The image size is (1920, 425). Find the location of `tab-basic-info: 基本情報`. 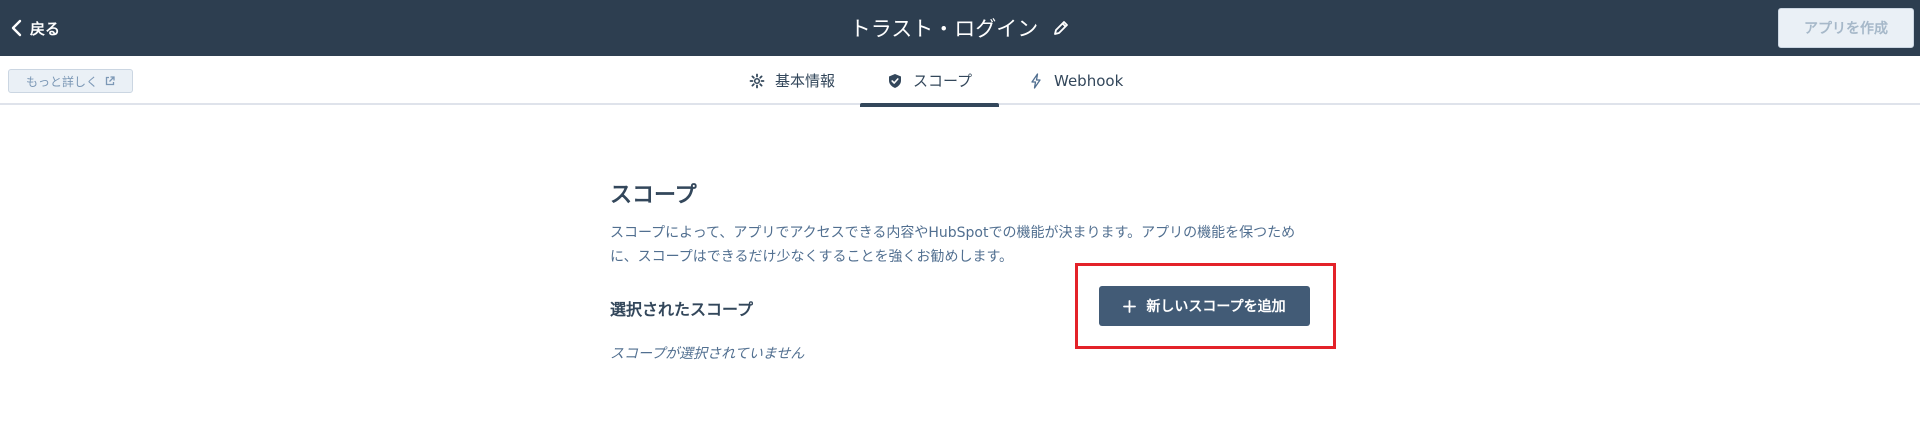

tab-basic-info: 基本情報 is located at coordinates (792, 80).